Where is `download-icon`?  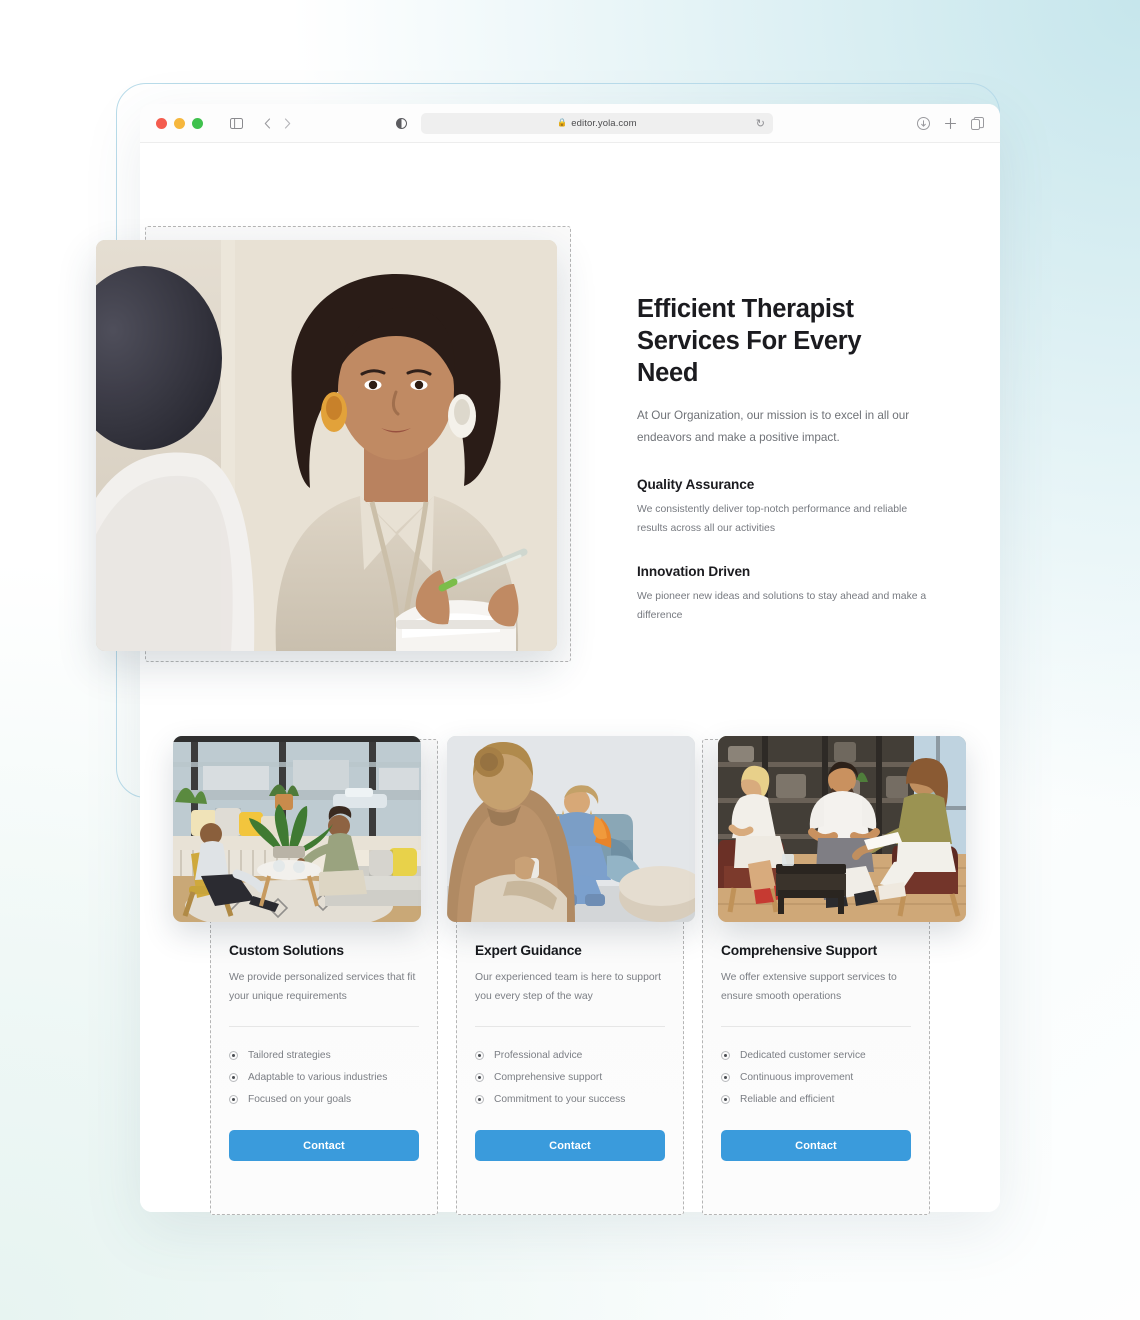 download-icon is located at coordinates (923, 123).